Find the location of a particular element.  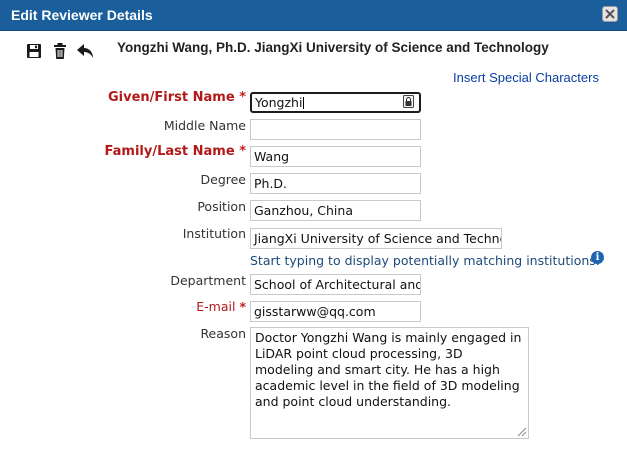

insert-special-characters-link: Insert Special Characters is located at coordinates (526, 77).